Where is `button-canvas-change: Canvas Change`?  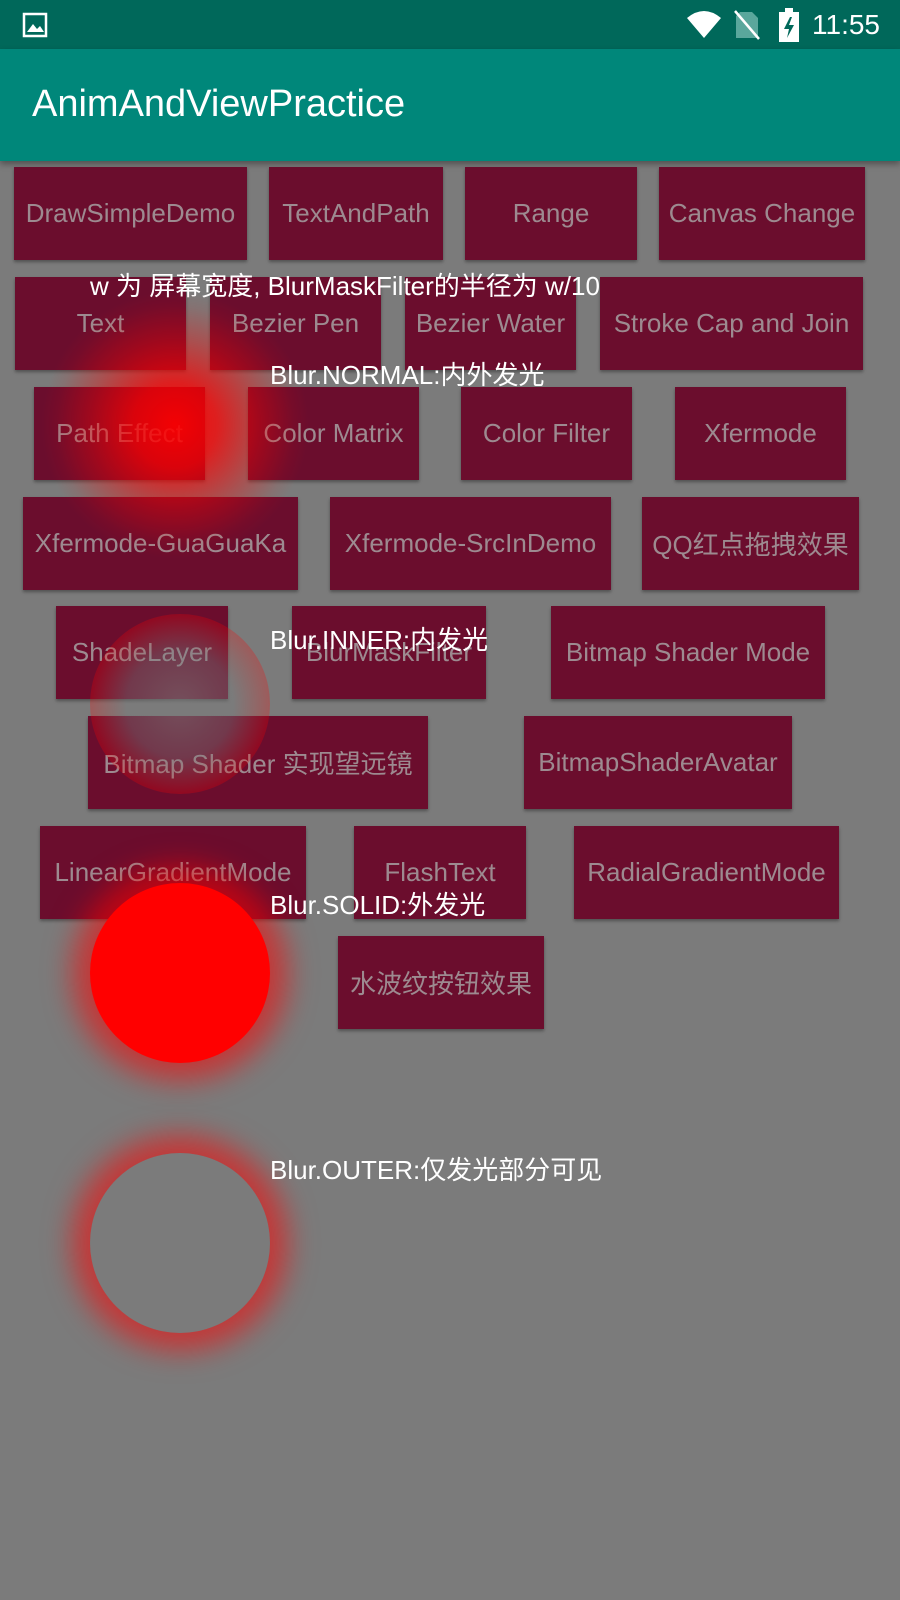 button-canvas-change: Canvas Change is located at coordinates (762, 213).